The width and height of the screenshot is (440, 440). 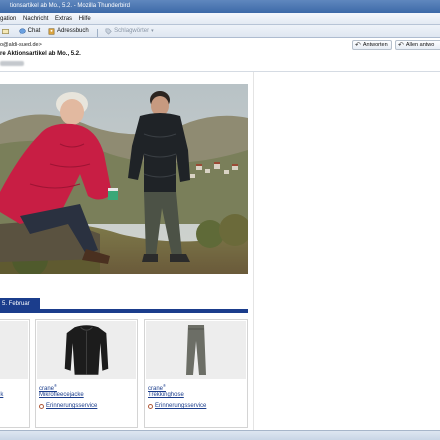 I want to click on menu-item-tools: Extras, so click(x=63, y=19).